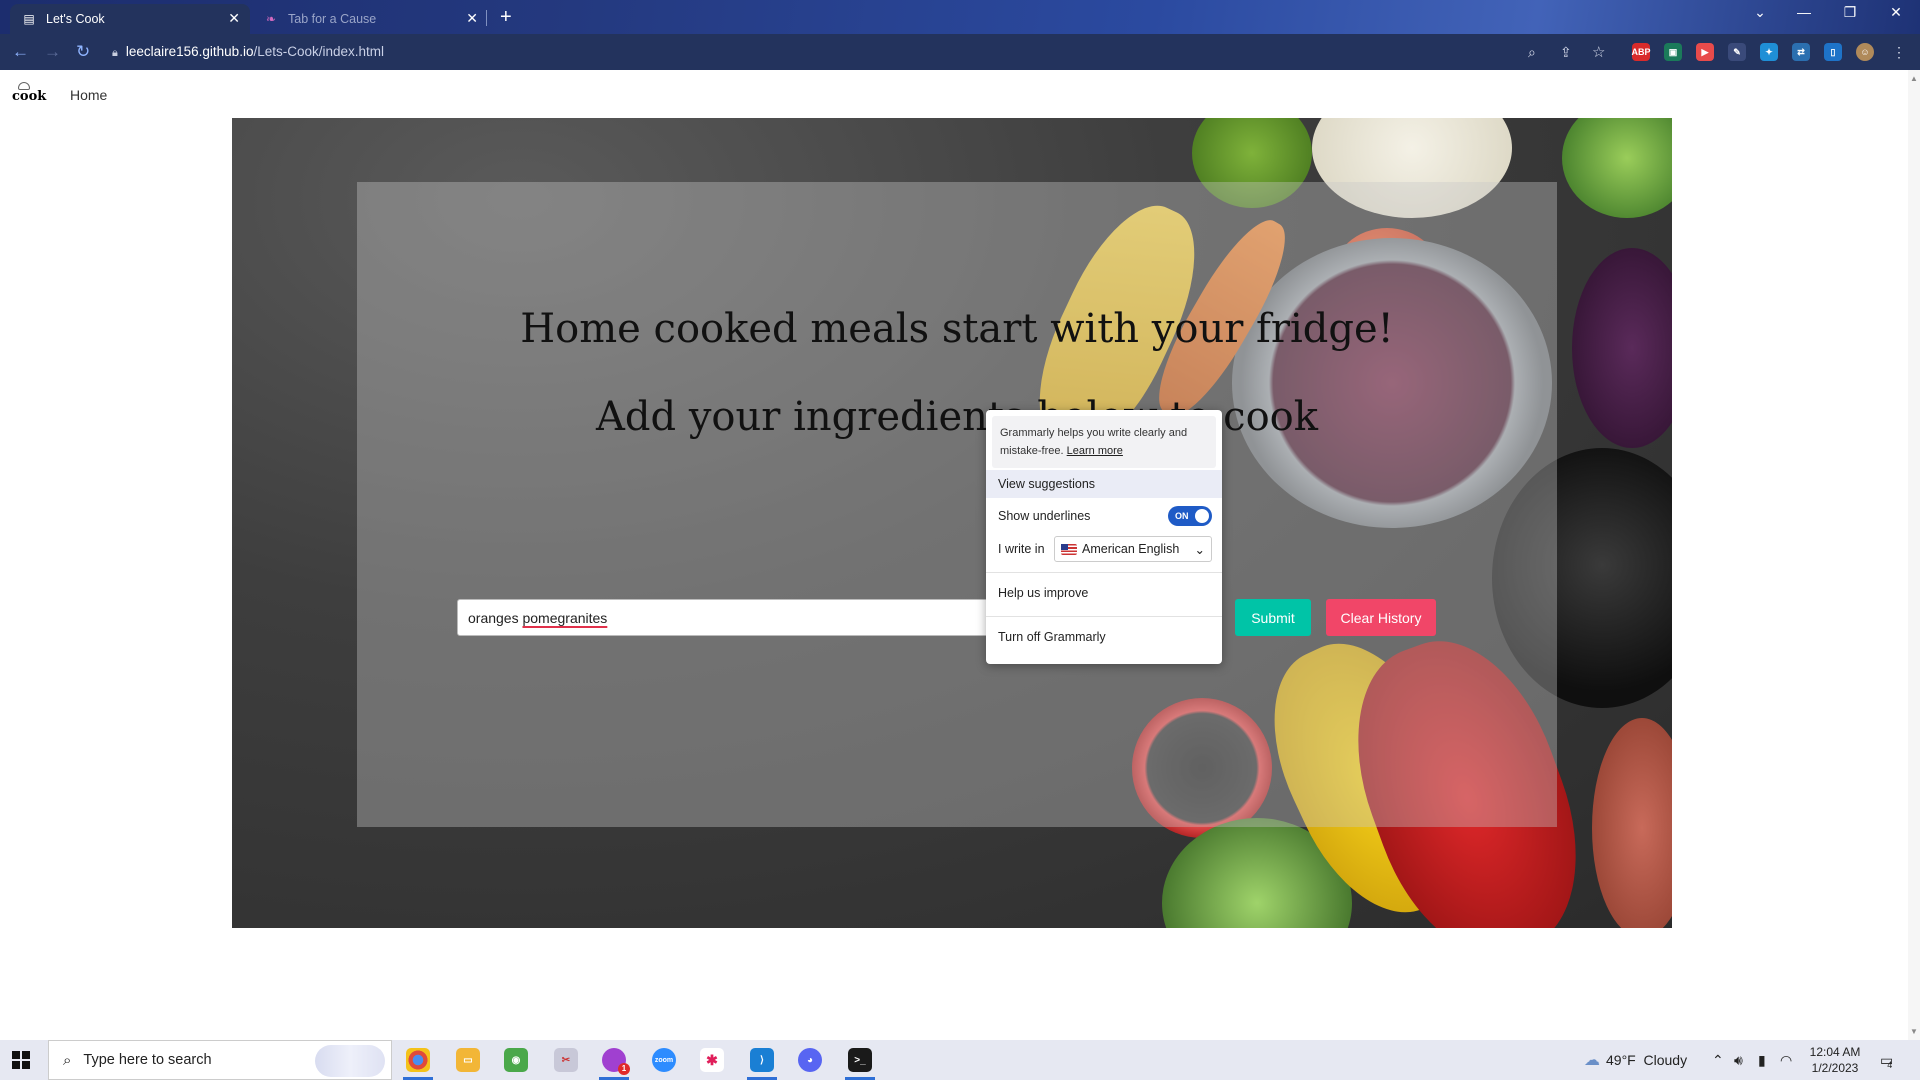 The height and width of the screenshot is (1080, 1920). I want to click on show-underlines-row: Show underlines ON, so click(1104, 516).